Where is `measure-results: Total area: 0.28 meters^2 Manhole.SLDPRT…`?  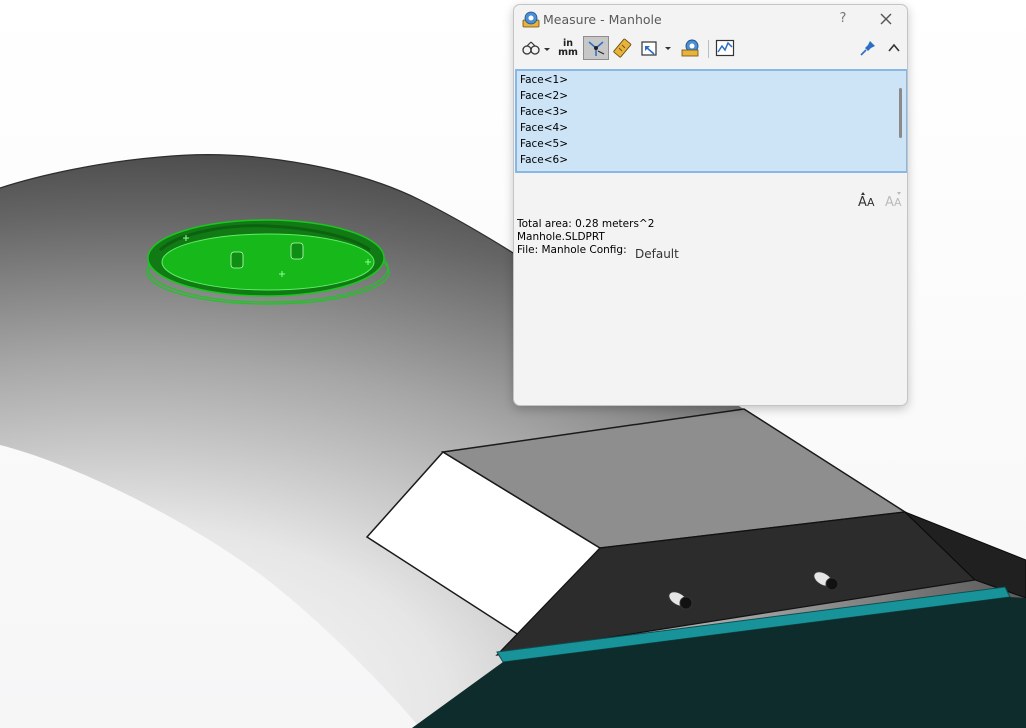
measure-results: Total area: 0.28 meters^2 Manhole.SLDPRT… is located at coordinates (585, 237).